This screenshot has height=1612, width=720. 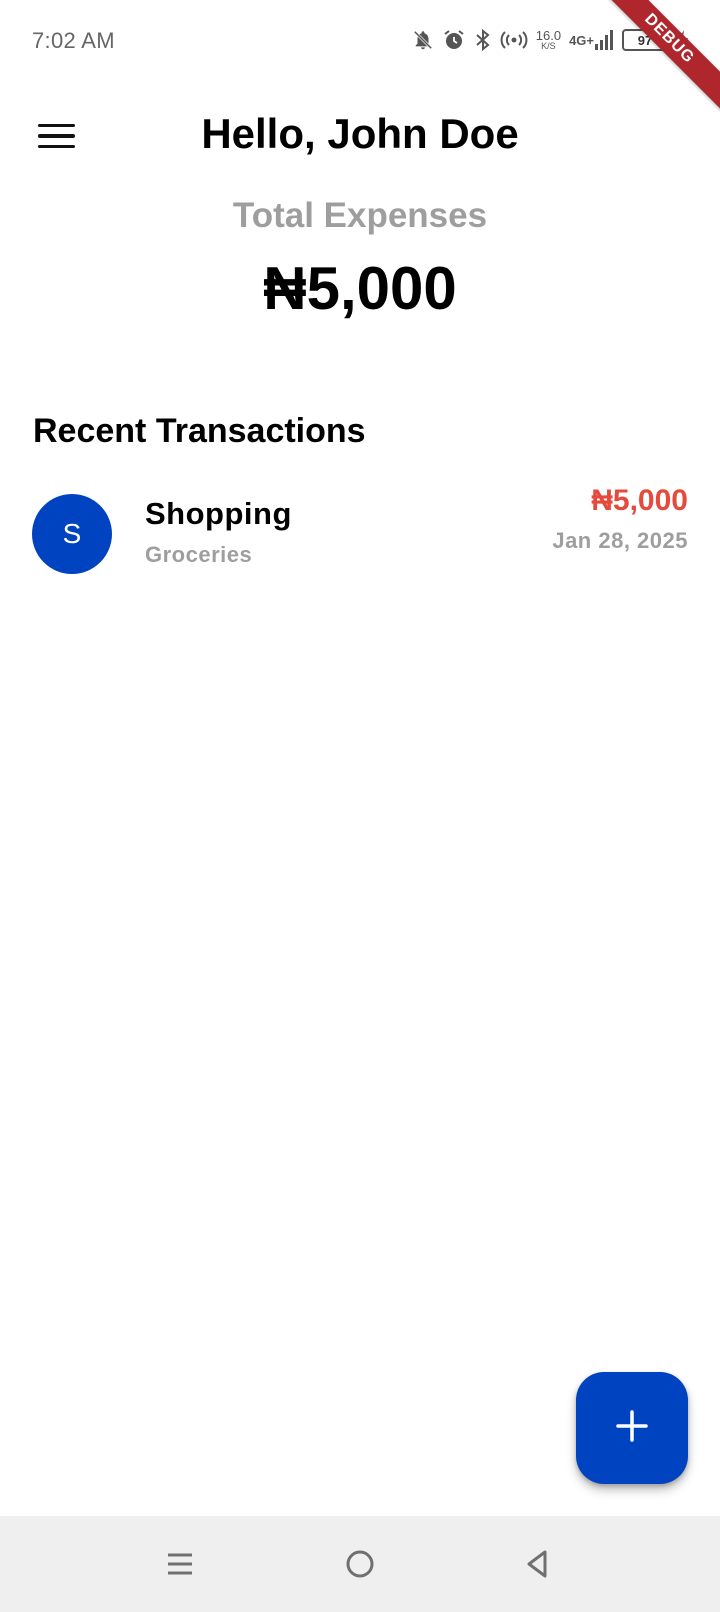 I want to click on back-icon, so click(x=538, y=1566).